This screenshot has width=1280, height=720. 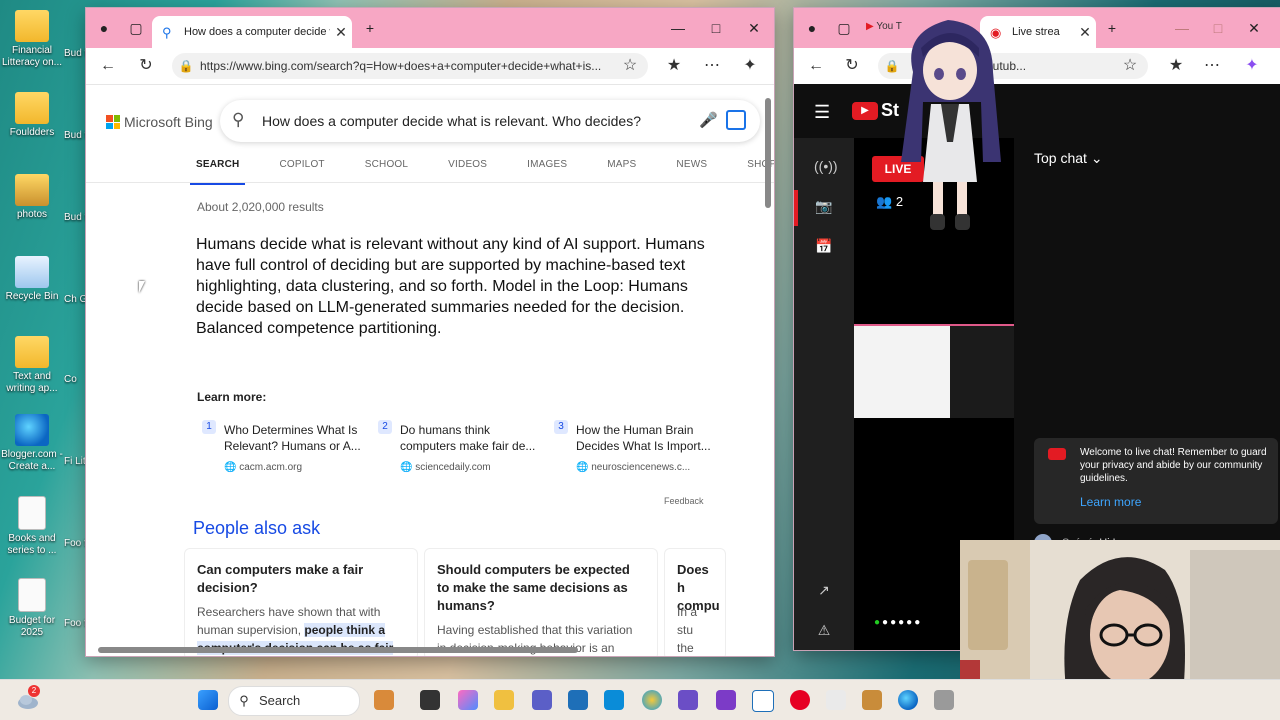 I want to click on desktop-icon-peek: Ch Grac, so click(x=75, y=300).